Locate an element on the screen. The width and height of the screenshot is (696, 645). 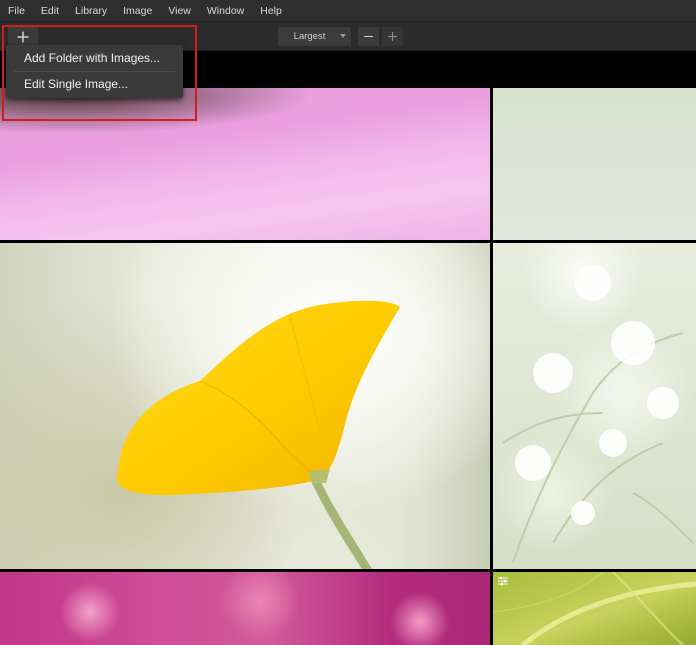
menu-help: Help is located at coordinates (271, 11).